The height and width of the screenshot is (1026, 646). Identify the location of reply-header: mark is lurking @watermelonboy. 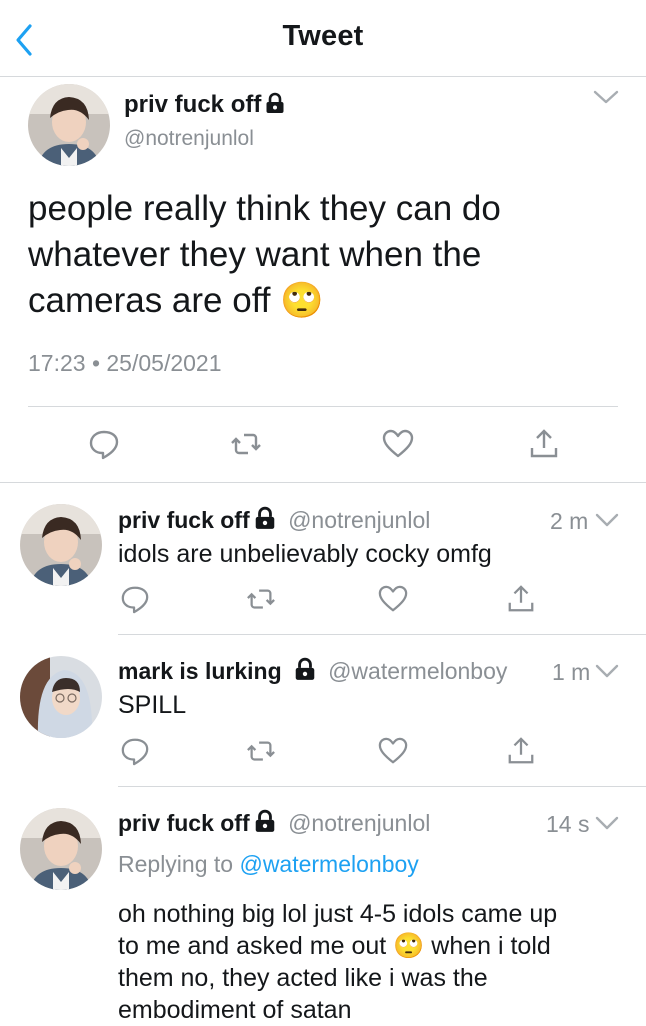
(312, 671).